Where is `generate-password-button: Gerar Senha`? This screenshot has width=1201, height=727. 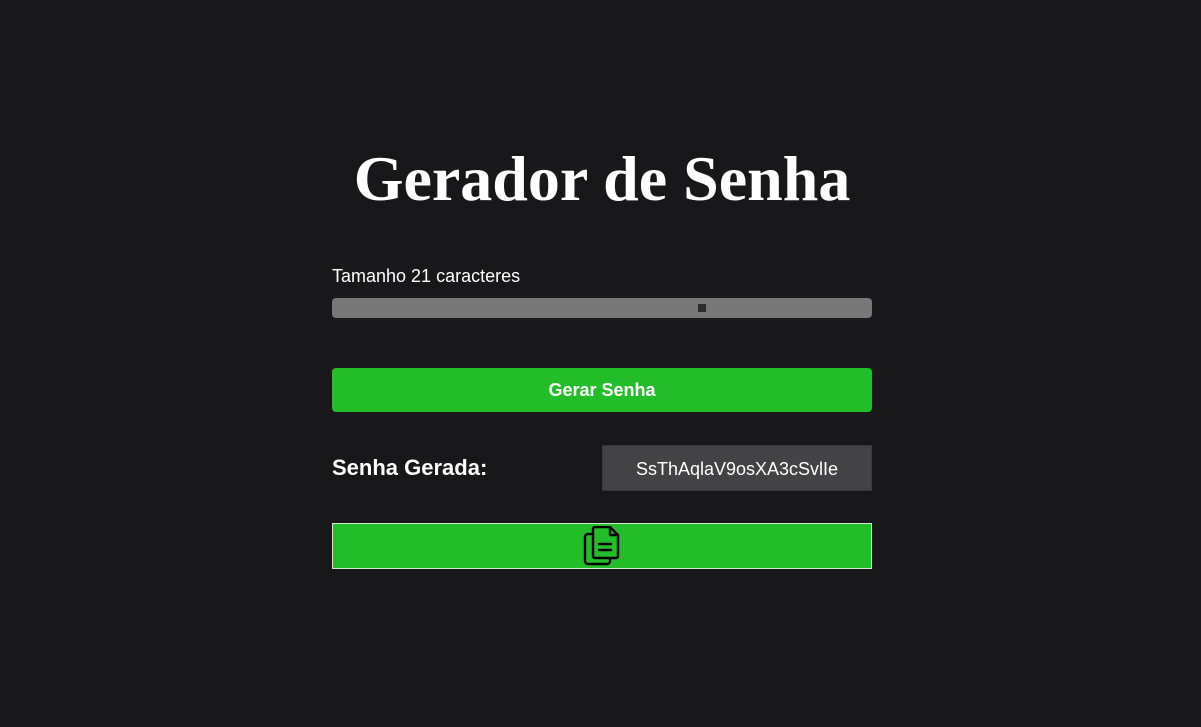 generate-password-button: Gerar Senha is located at coordinates (602, 390).